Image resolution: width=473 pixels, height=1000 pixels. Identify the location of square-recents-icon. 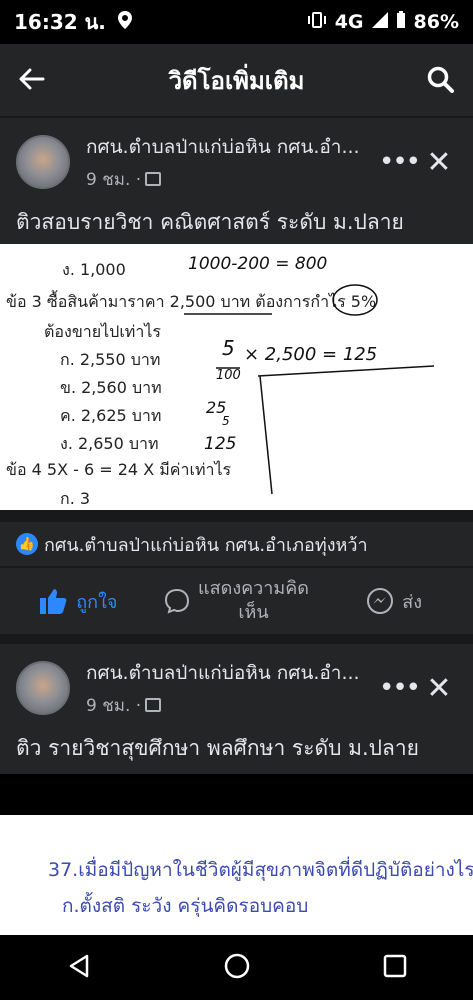
(394, 965).